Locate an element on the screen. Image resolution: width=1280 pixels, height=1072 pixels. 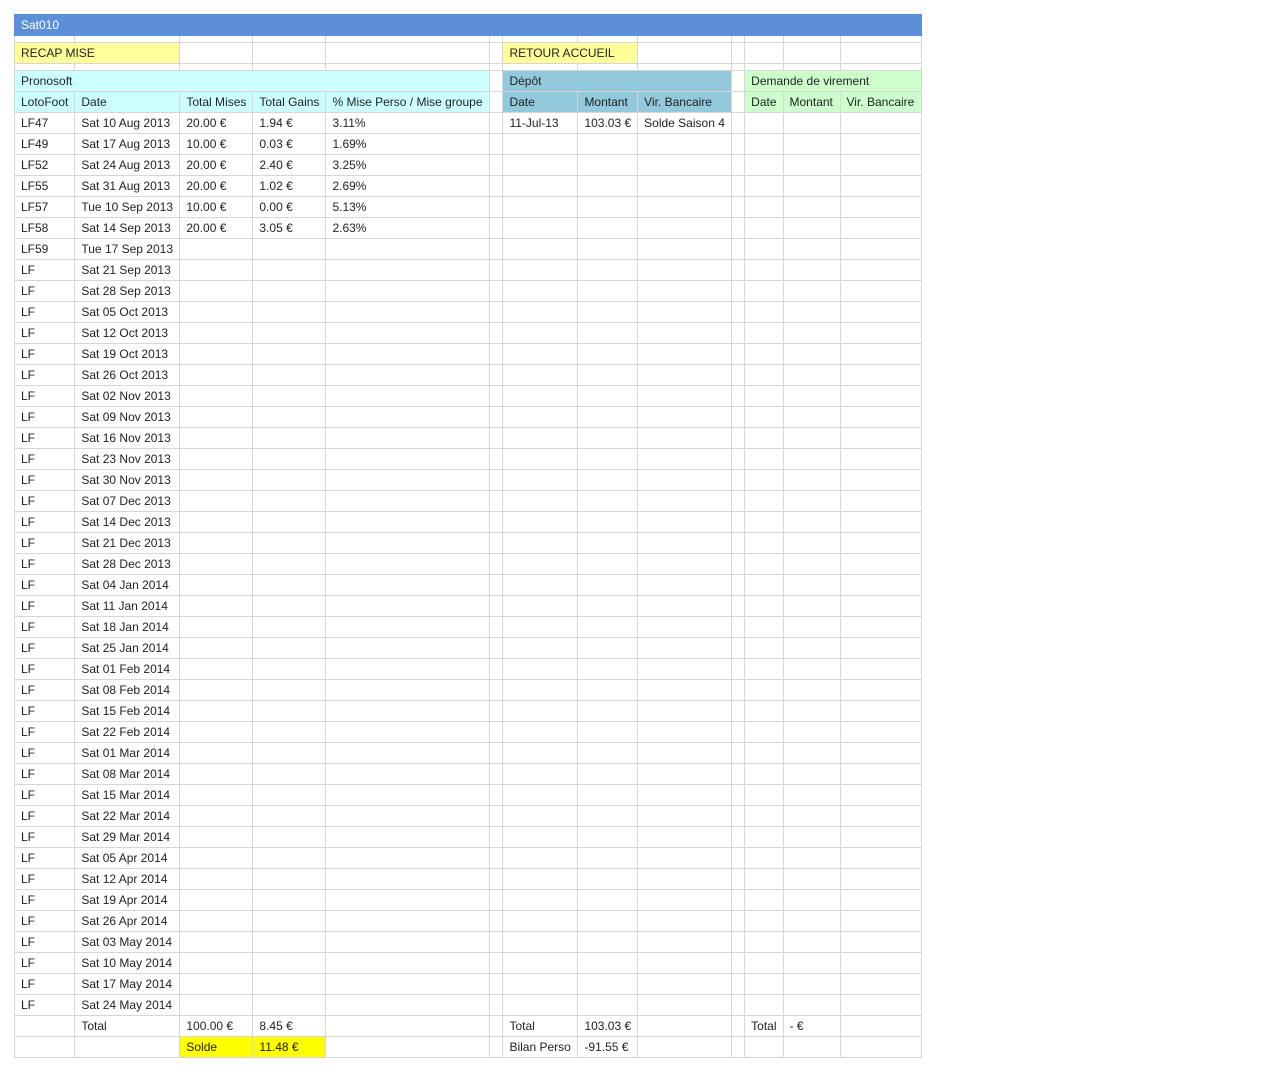
pronosoft-cell: 3.11% is located at coordinates (408, 123).